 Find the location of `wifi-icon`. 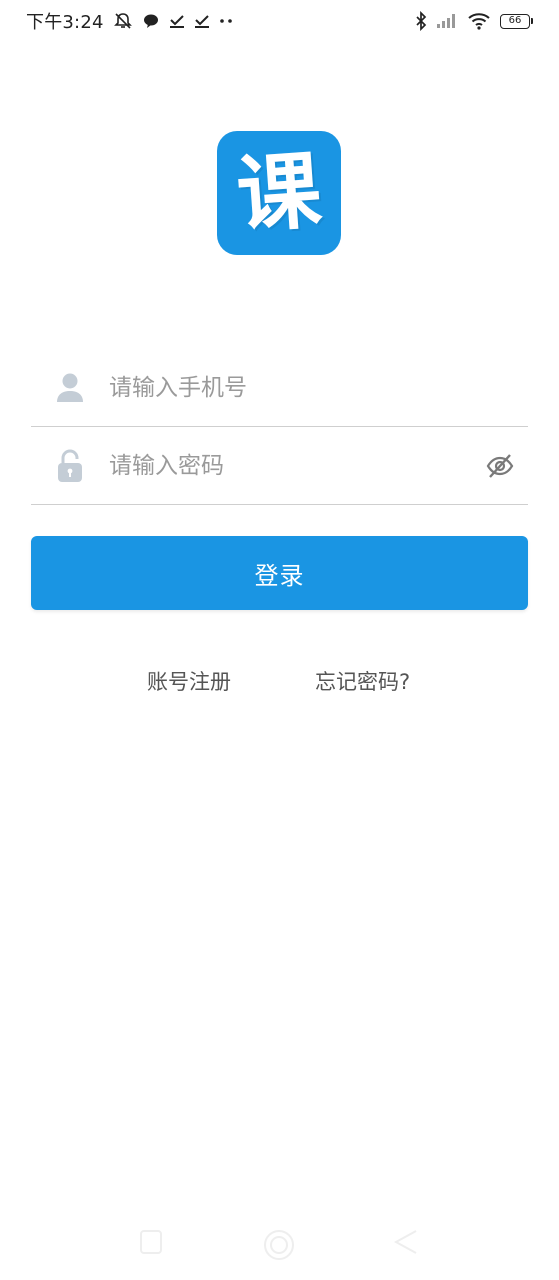

wifi-icon is located at coordinates (479, 21).